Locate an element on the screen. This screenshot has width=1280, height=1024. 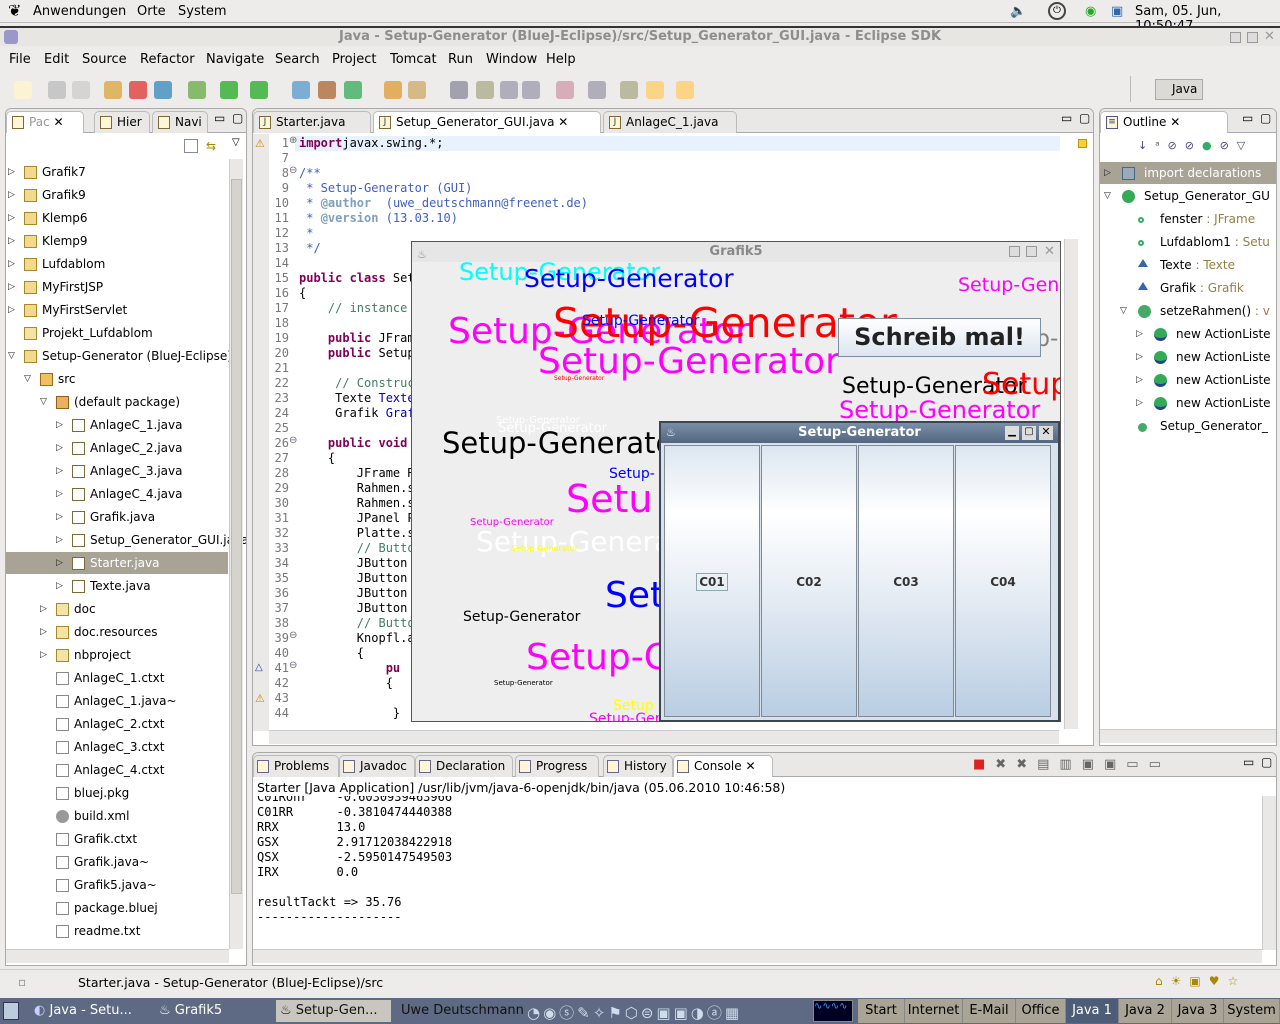
code-line: Platte.s is located at coordinates (357, 533).